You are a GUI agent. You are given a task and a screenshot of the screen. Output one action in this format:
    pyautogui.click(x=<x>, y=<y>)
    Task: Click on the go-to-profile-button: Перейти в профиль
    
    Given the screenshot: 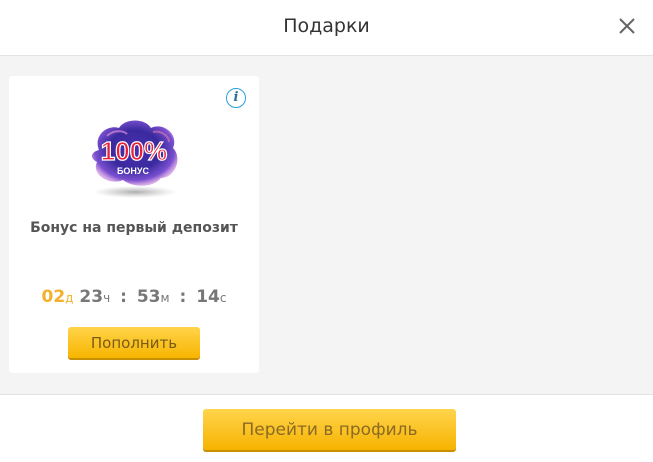 What is the action you would take?
    pyautogui.click(x=329, y=429)
    